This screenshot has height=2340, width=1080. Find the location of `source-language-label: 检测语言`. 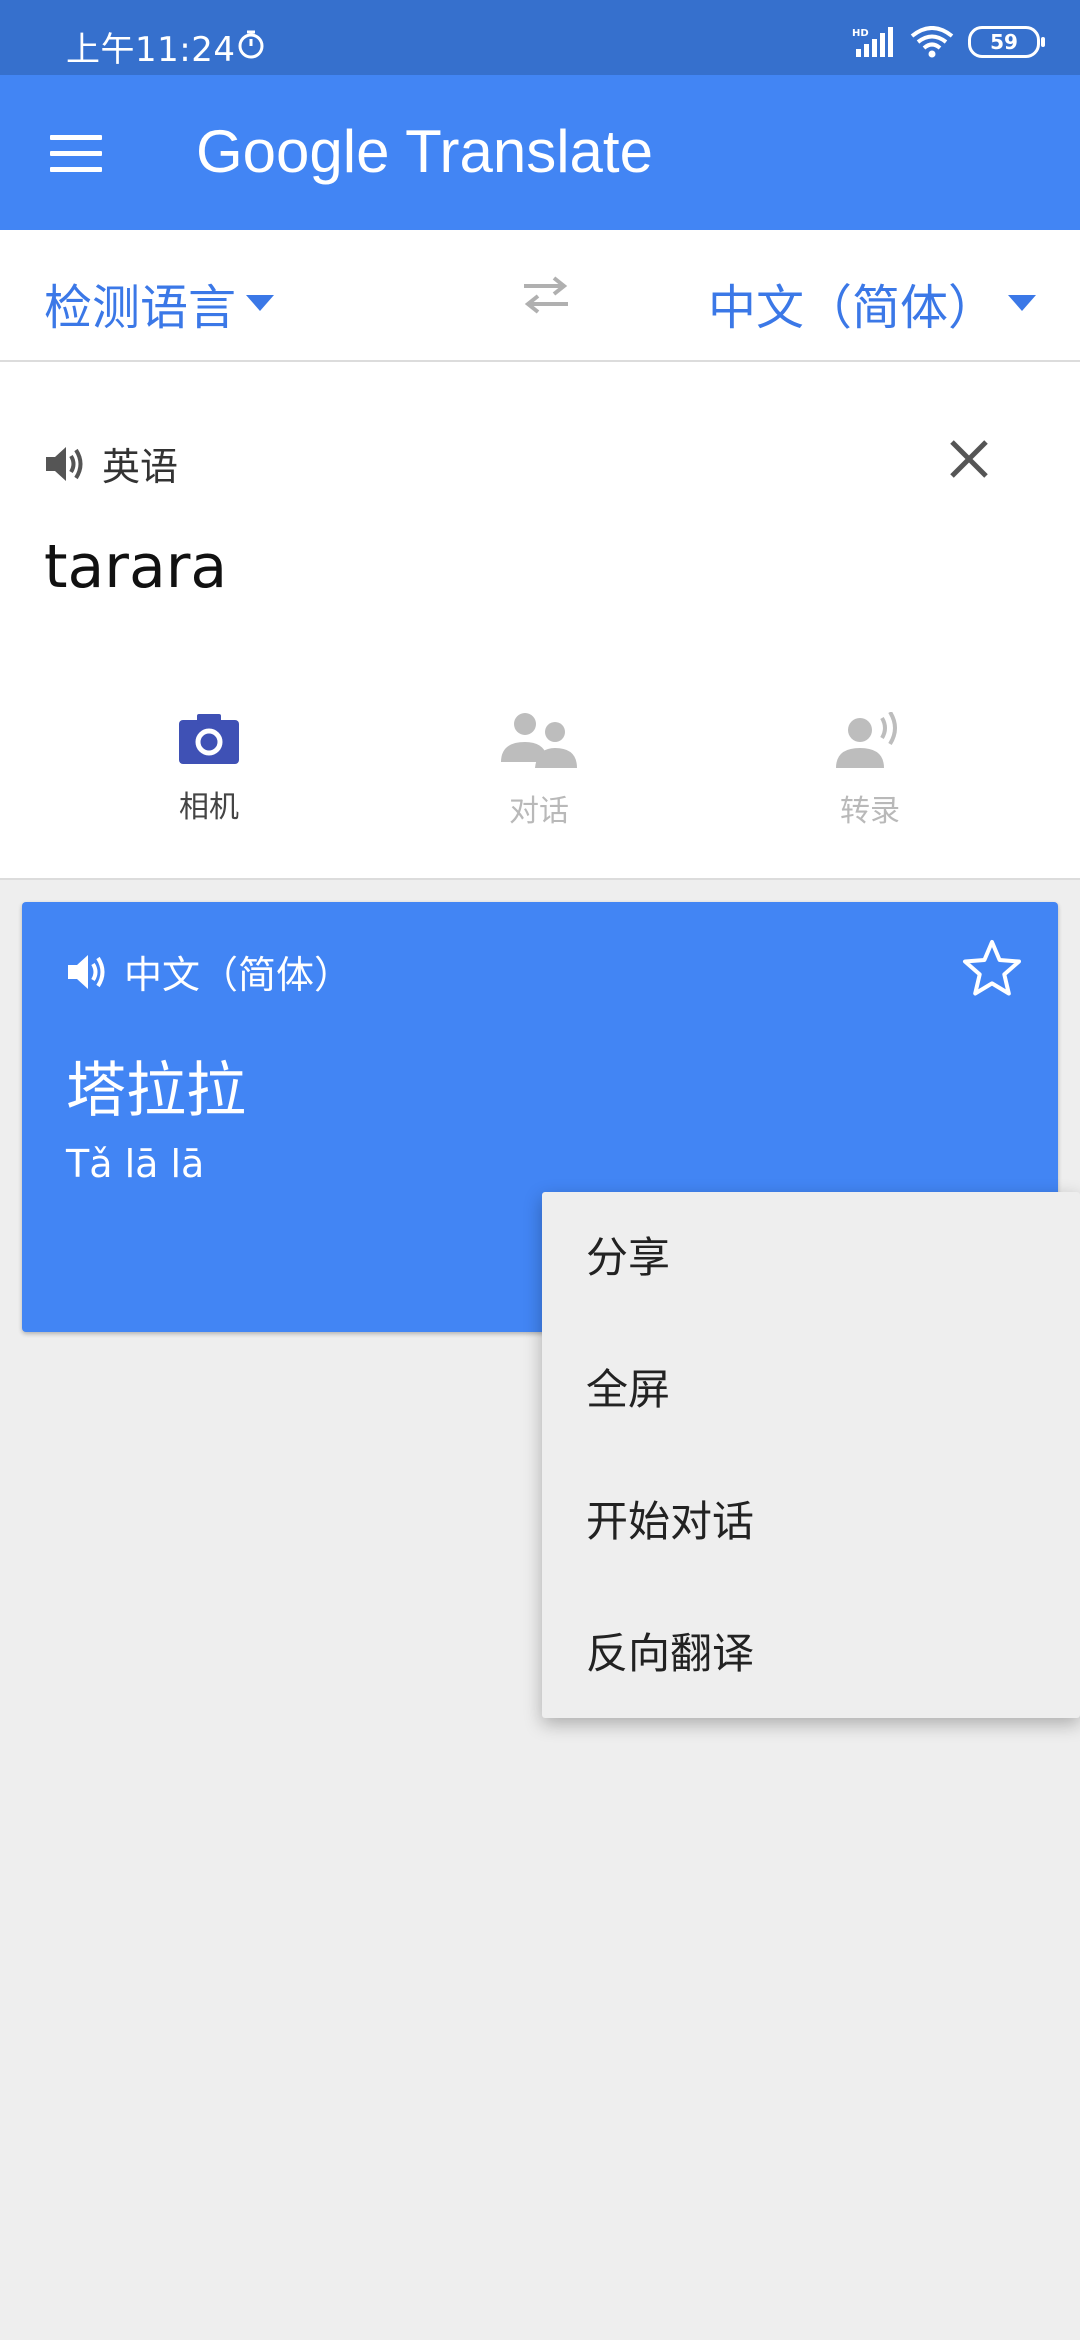

source-language-label: 检测语言 is located at coordinates (140, 308).